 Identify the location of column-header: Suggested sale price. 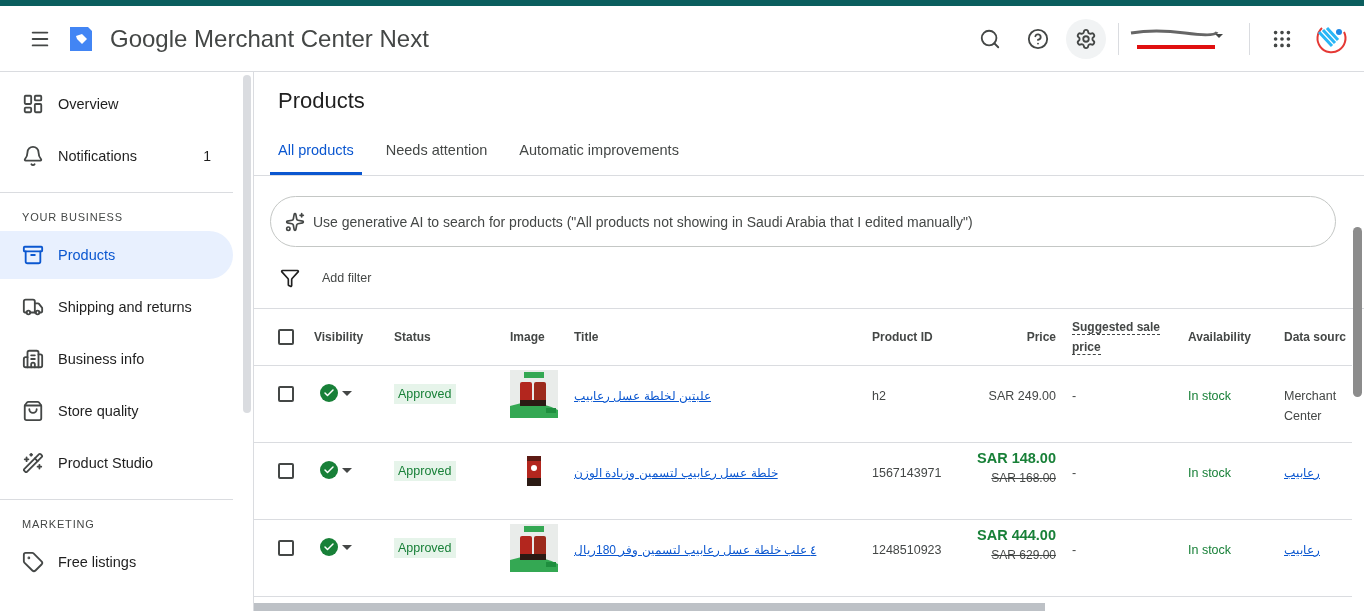
(1130, 337).